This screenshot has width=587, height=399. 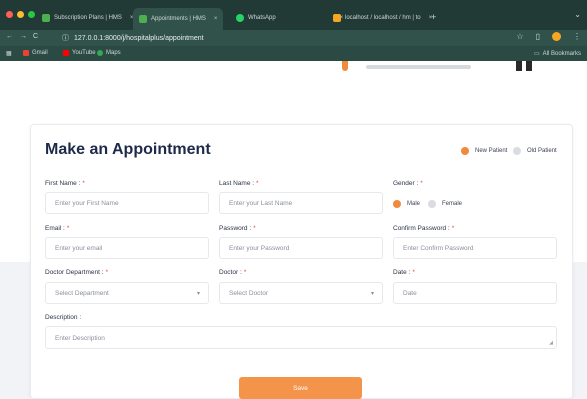 What do you see at coordinates (491, 151) in the screenshot?
I see `patient-type-label: New Patient` at bounding box center [491, 151].